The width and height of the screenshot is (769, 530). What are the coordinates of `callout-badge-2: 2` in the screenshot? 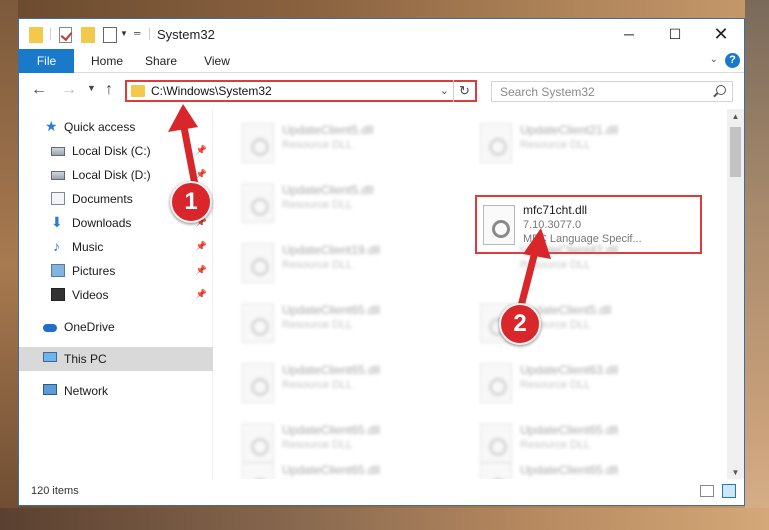 It's located at (520, 324).